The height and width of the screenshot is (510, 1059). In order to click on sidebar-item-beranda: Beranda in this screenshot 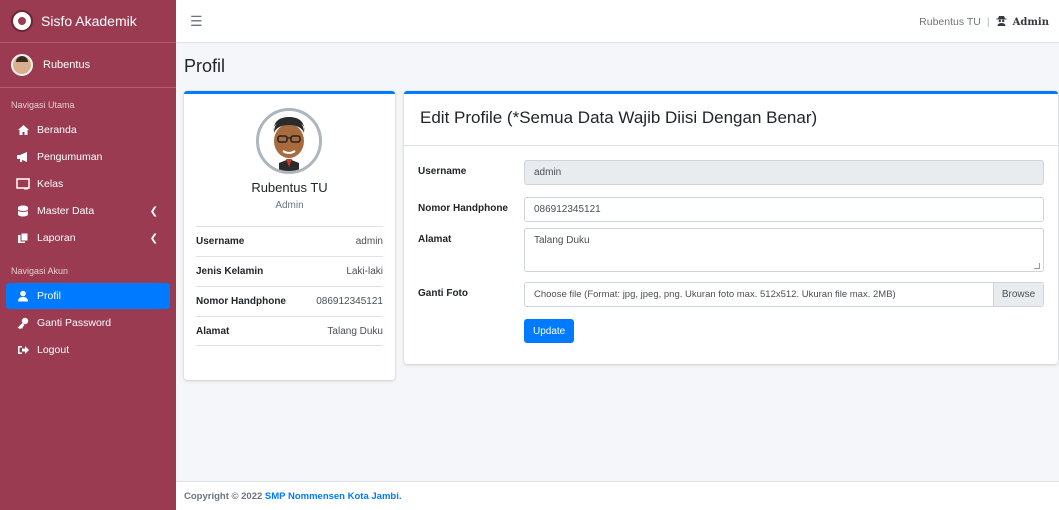, I will do `click(88, 130)`.